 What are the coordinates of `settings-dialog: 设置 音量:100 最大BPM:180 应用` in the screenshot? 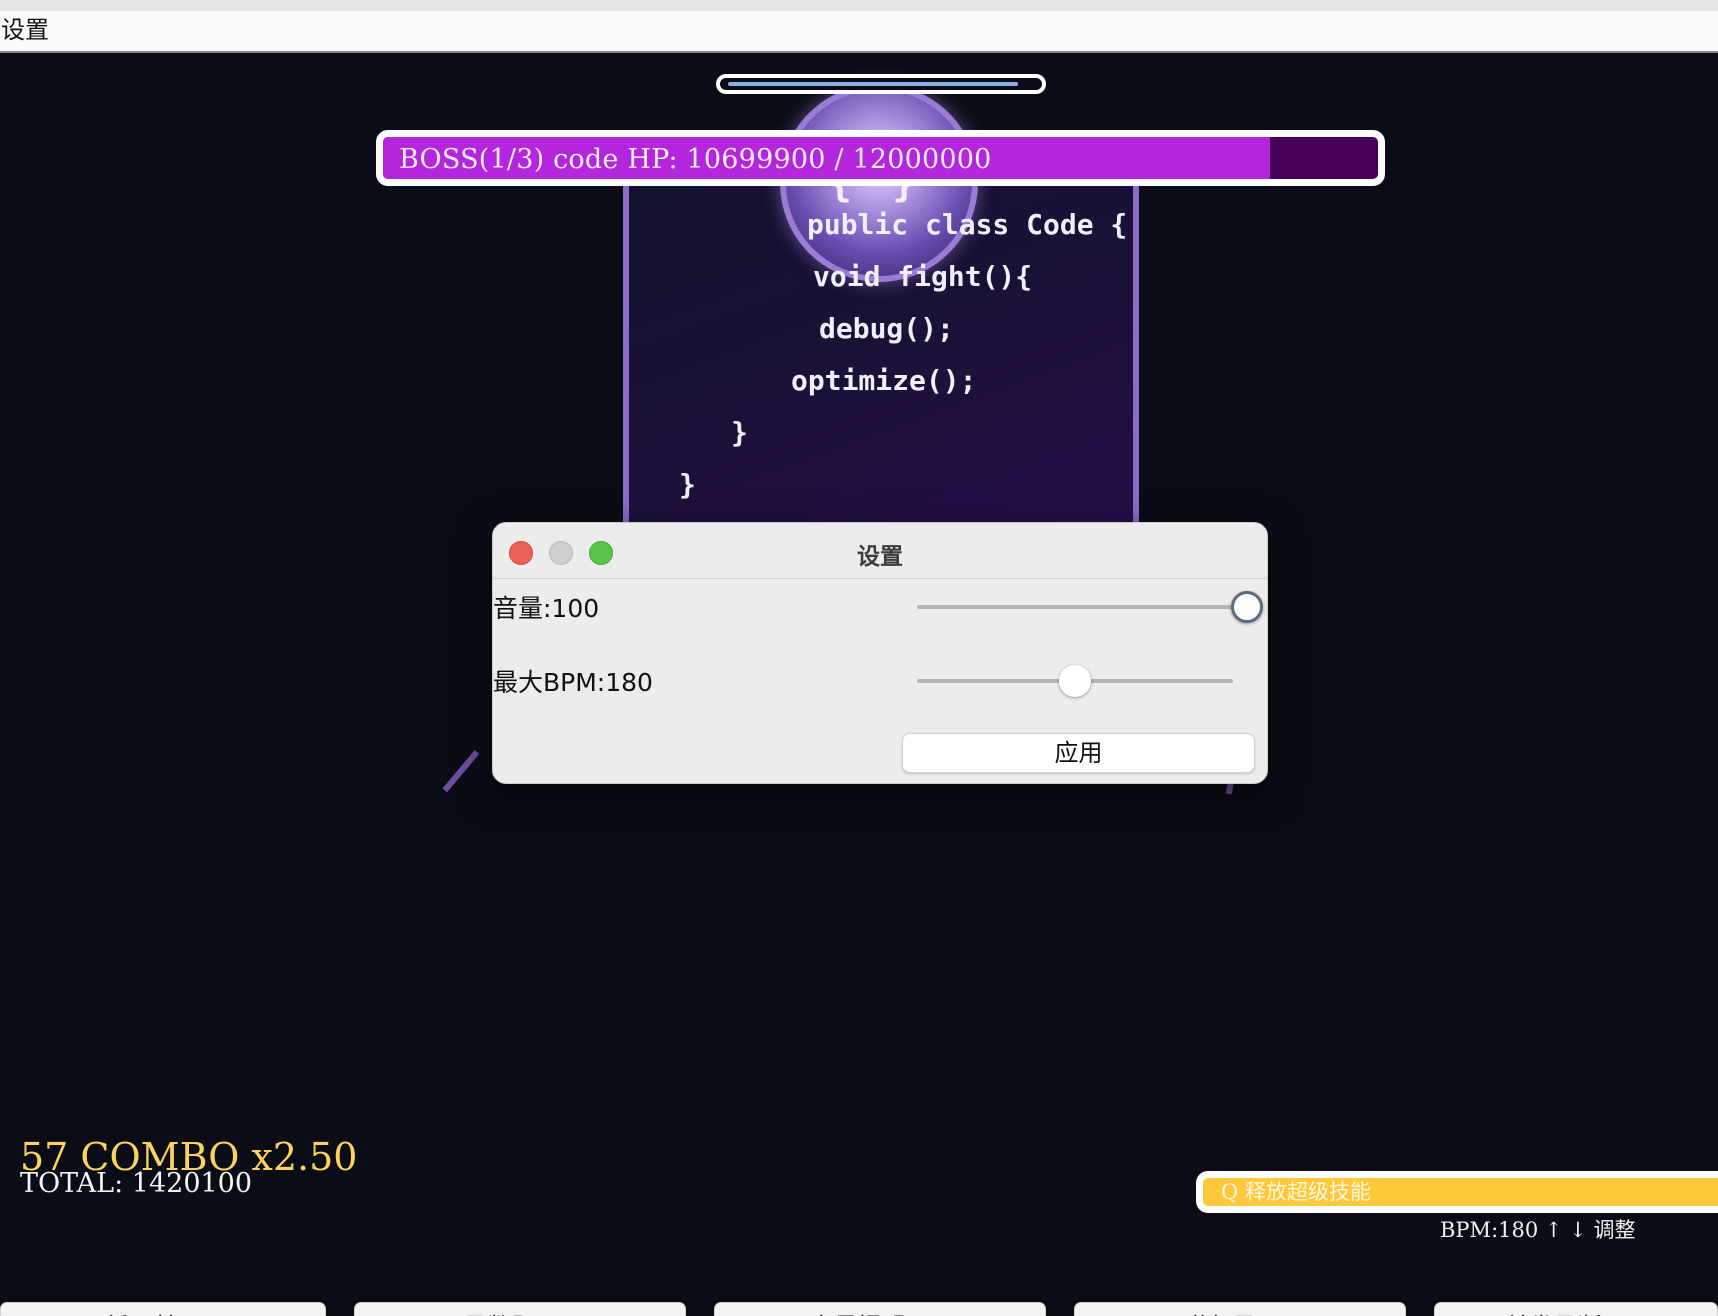 It's located at (880, 653).